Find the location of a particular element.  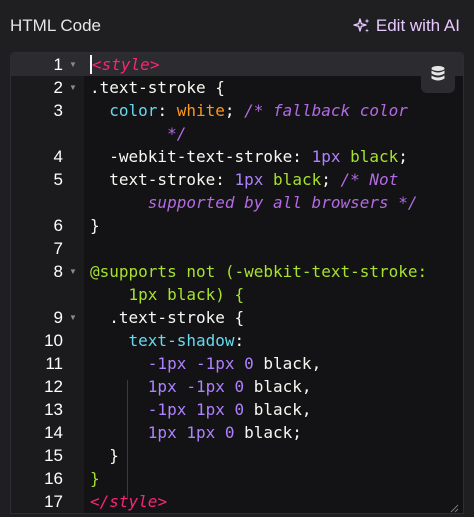

code-line: 14 1px 1px 0 black; is located at coordinates (237, 432).